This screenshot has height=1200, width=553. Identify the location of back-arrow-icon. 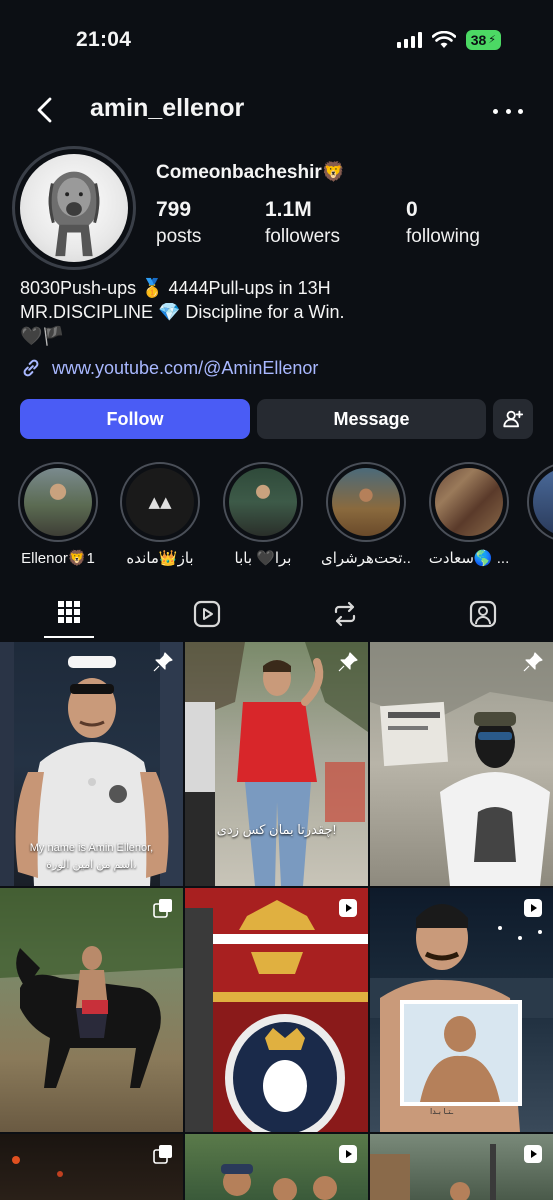
(46, 110).